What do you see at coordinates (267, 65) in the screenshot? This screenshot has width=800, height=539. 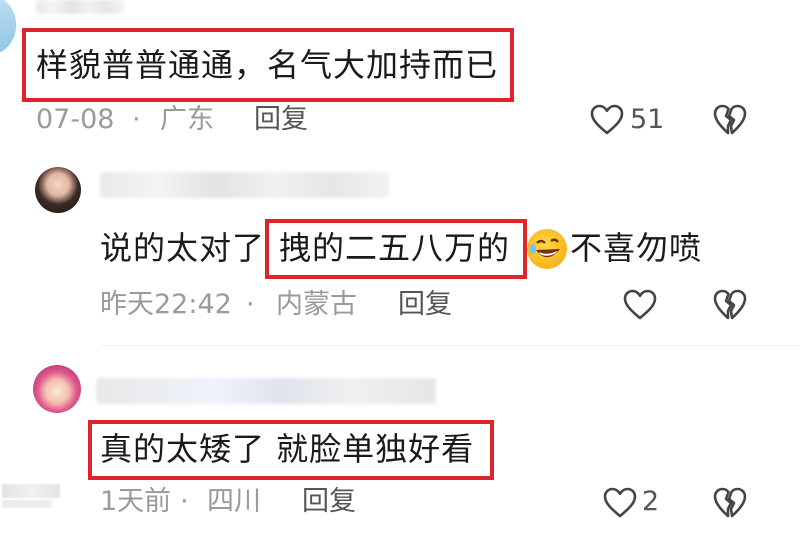 I see `comment-text: 样貌普普通通，名气大加持而已` at bounding box center [267, 65].